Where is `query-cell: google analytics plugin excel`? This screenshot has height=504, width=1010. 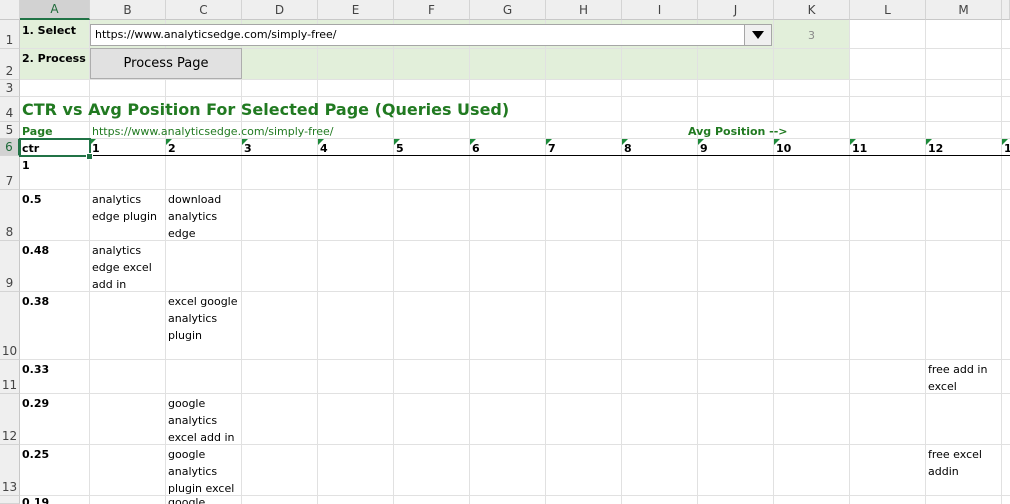 query-cell: google analytics plugin excel is located at coordinates (201, 471).